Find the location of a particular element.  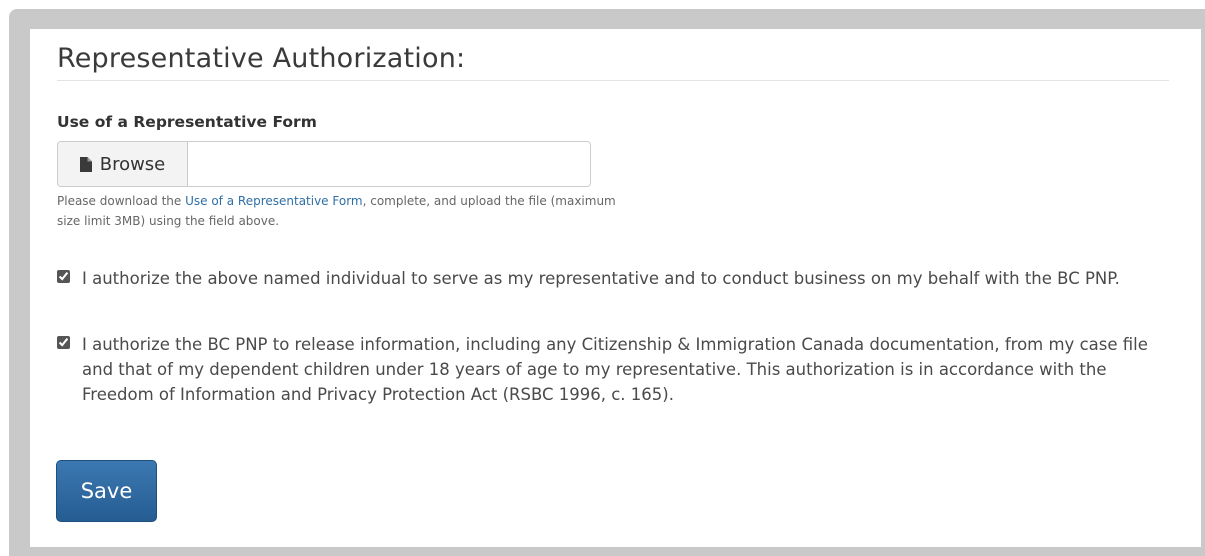

upload-field-label: Use of a Representative Form is located at coordinates (187, 122).